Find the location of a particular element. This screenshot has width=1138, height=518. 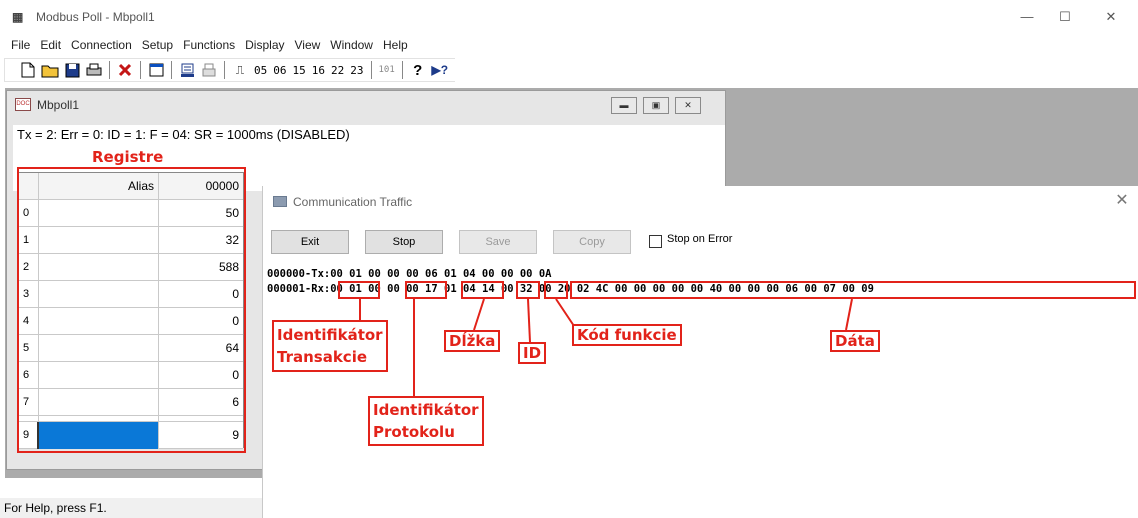

transaction-id-label: Identifikátor Transakcie is located at coordinates (330, 346).